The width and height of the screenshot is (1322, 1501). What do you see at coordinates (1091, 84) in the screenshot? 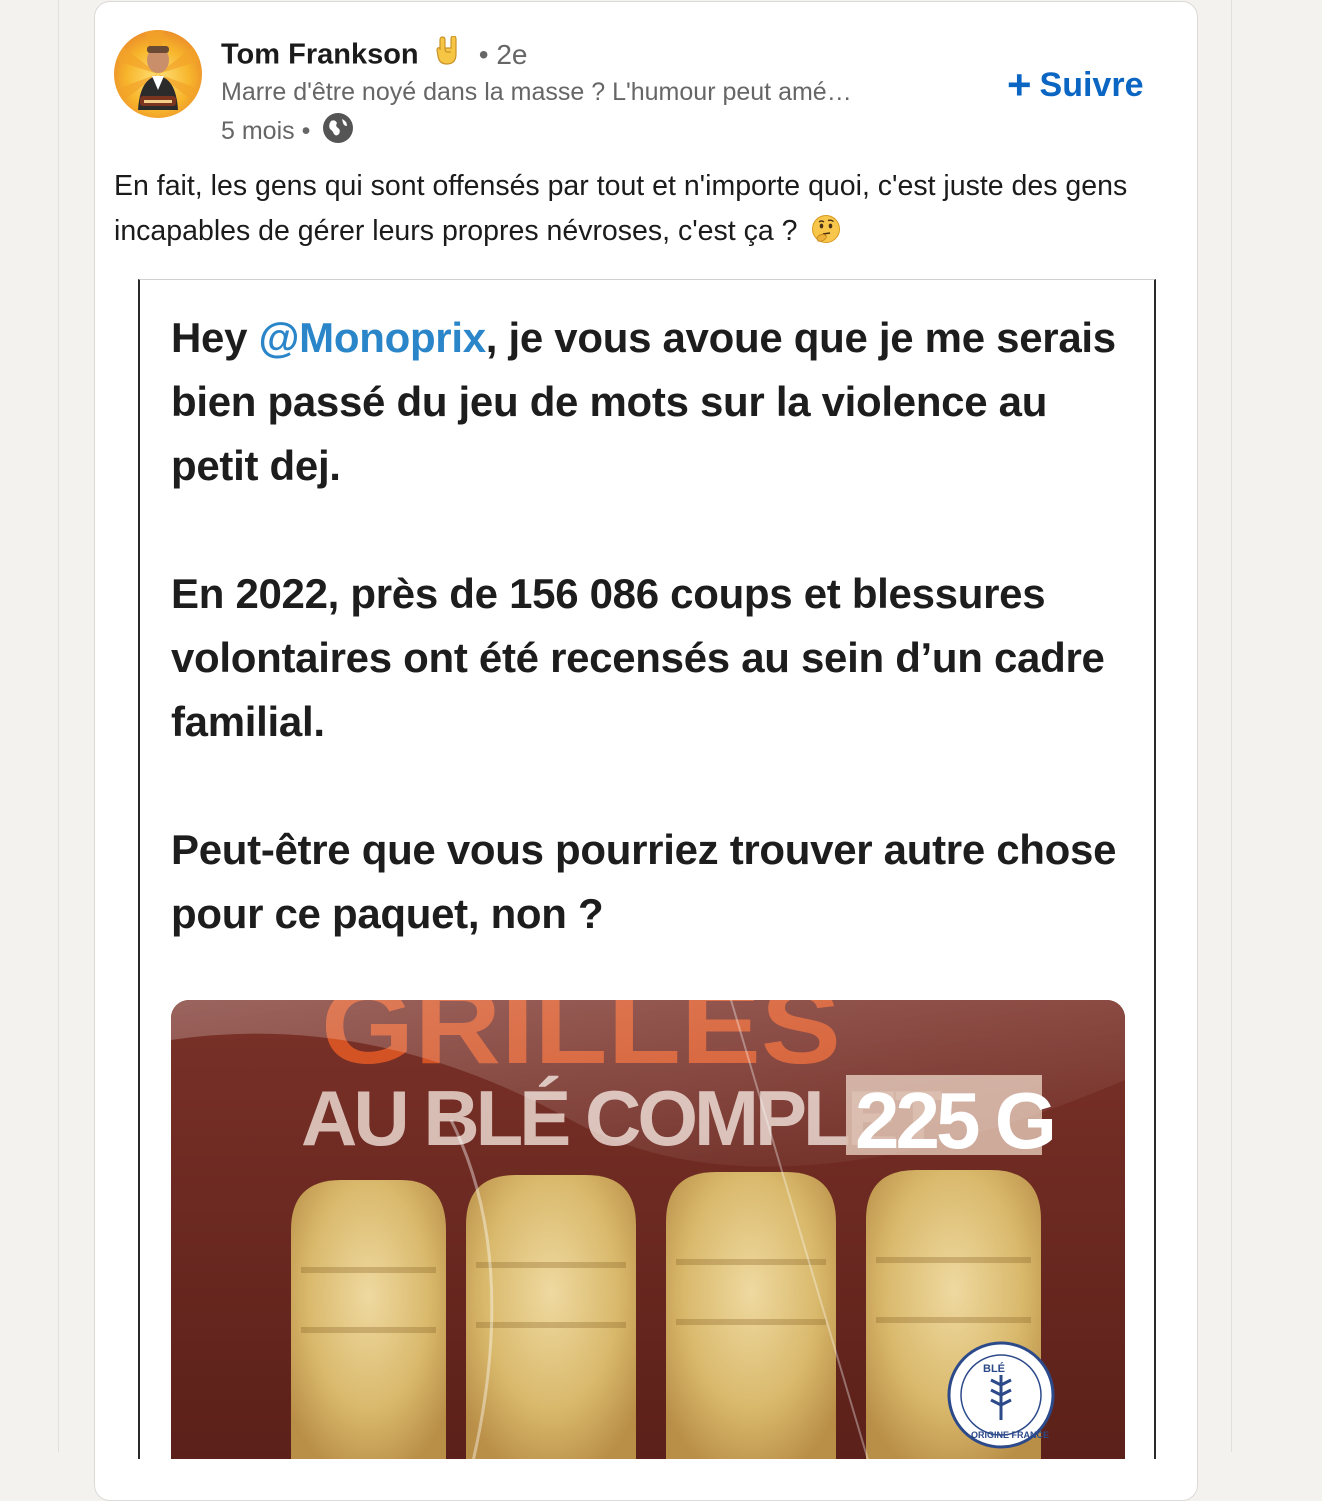
I see `follow-label: Suivre` at bounding box center [1091, 84].